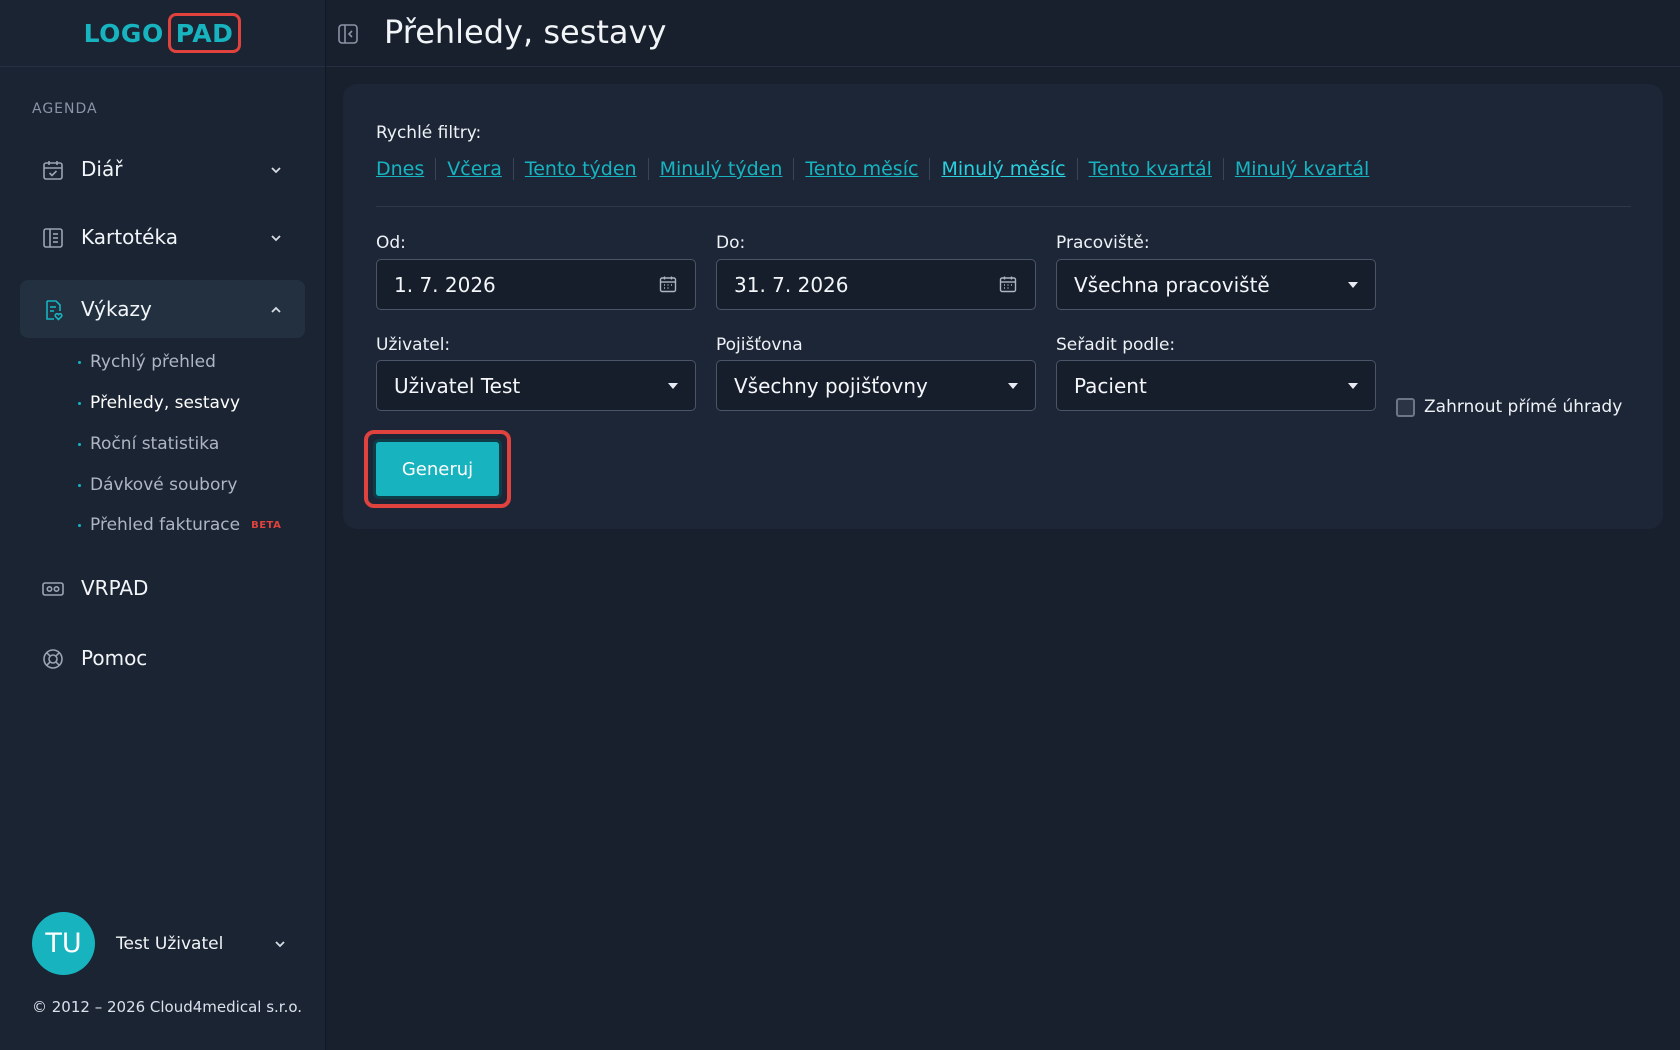 The image size is (1680, 1050). I want to click on insurer-value: Všechny pojišťovny, so click(831, 385).